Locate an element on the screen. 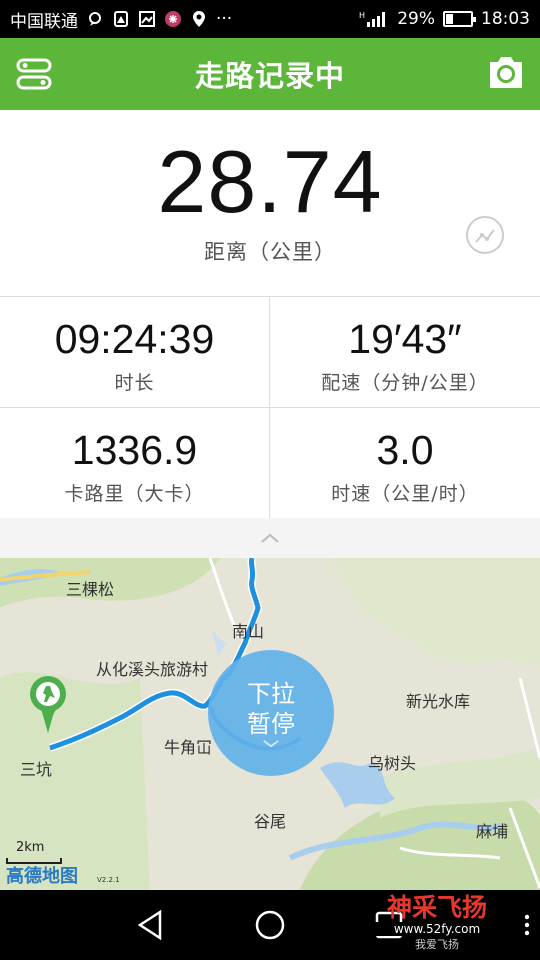 Image resolution: width=540 pixels, height=960 pixels. pace-stat: 19′43″ 配速（分钟/公里） is located at coordinates (405, 352).